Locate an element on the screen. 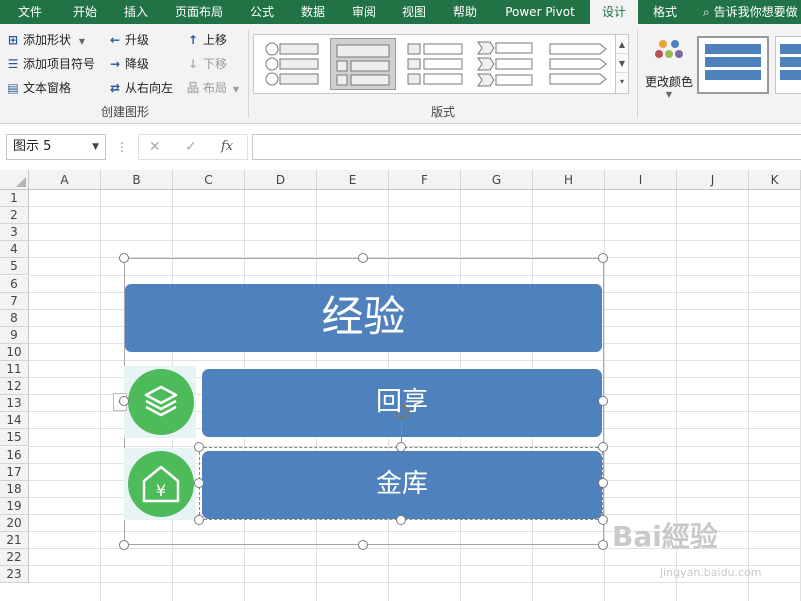  row-header-3: 3 is located at coordinates (14, 233).